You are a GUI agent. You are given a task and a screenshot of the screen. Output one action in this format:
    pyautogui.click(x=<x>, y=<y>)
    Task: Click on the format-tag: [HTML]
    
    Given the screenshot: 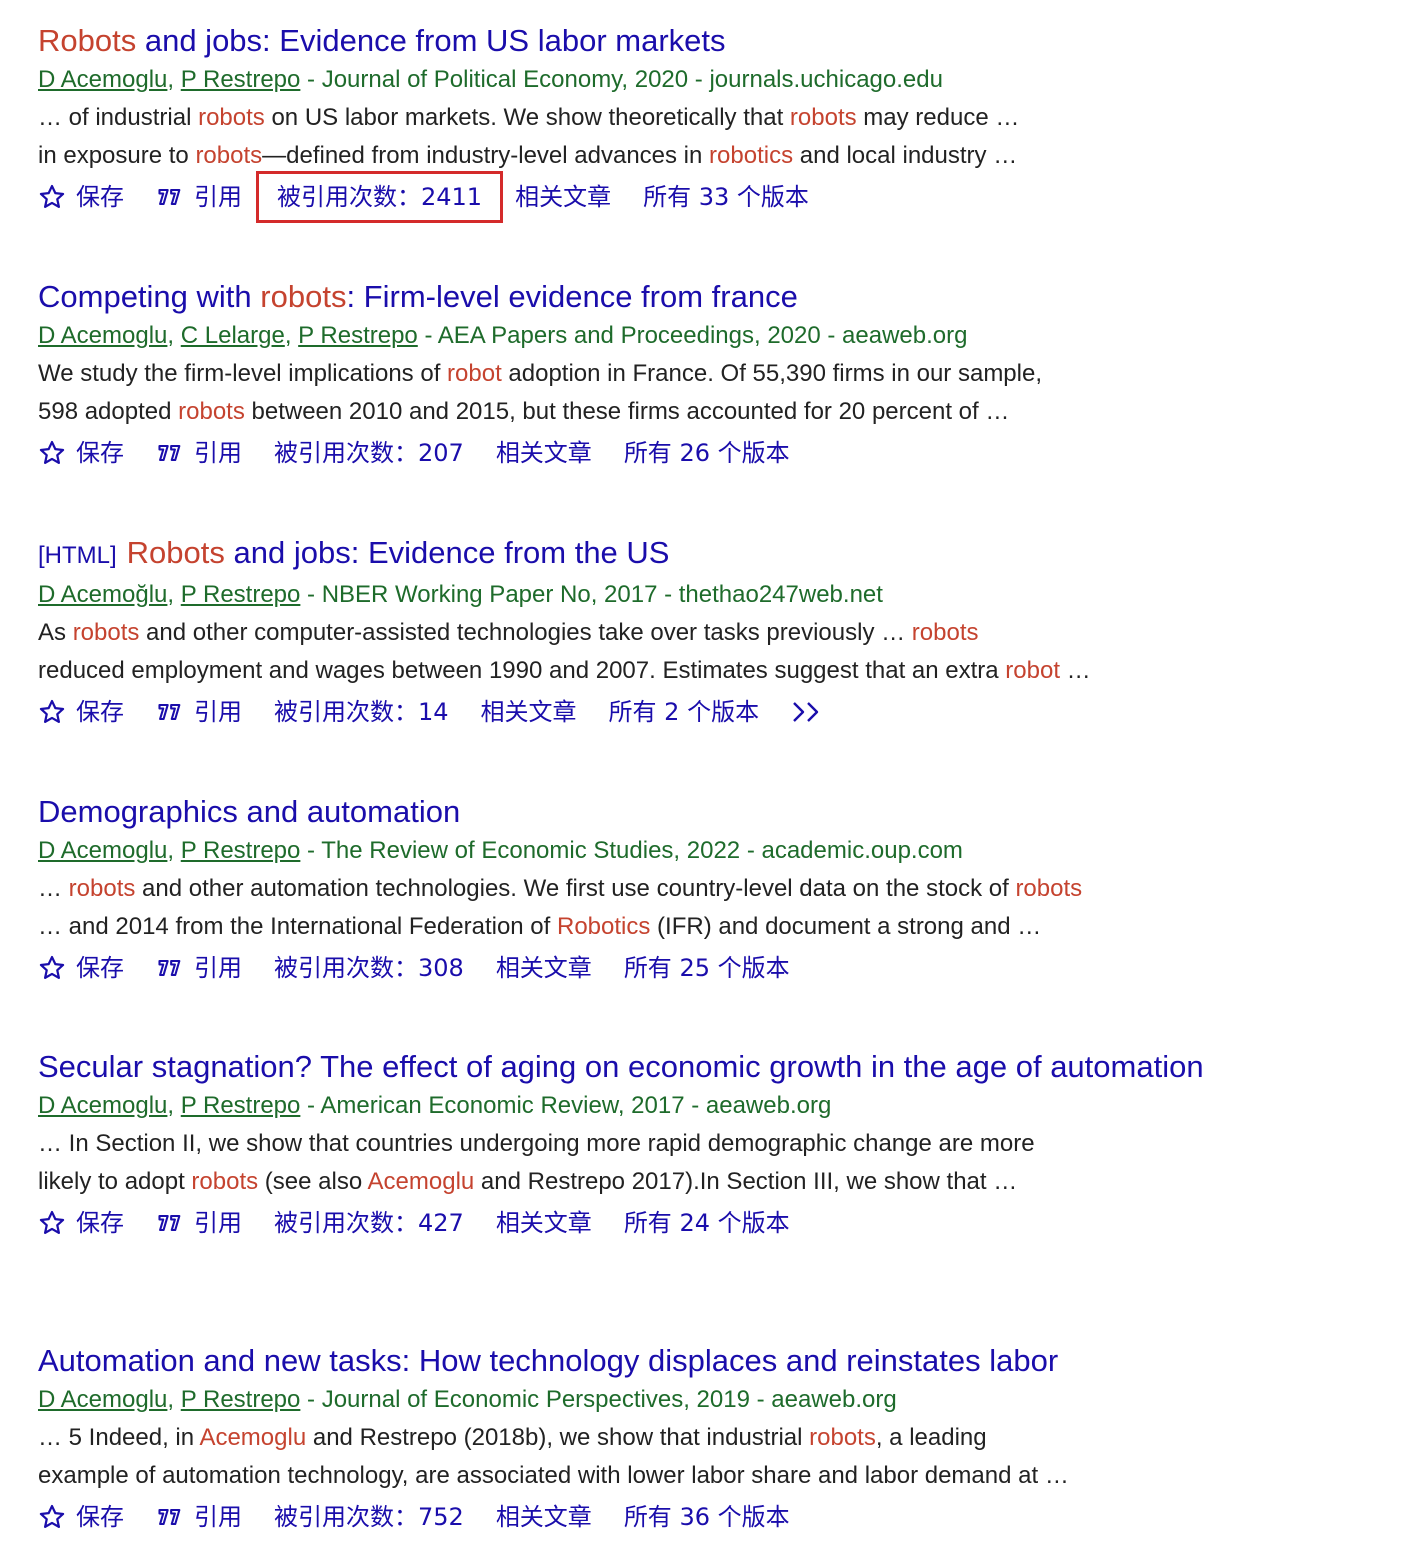 What is the action you would take?
    pyautogui.click(x=77, y=555)
    